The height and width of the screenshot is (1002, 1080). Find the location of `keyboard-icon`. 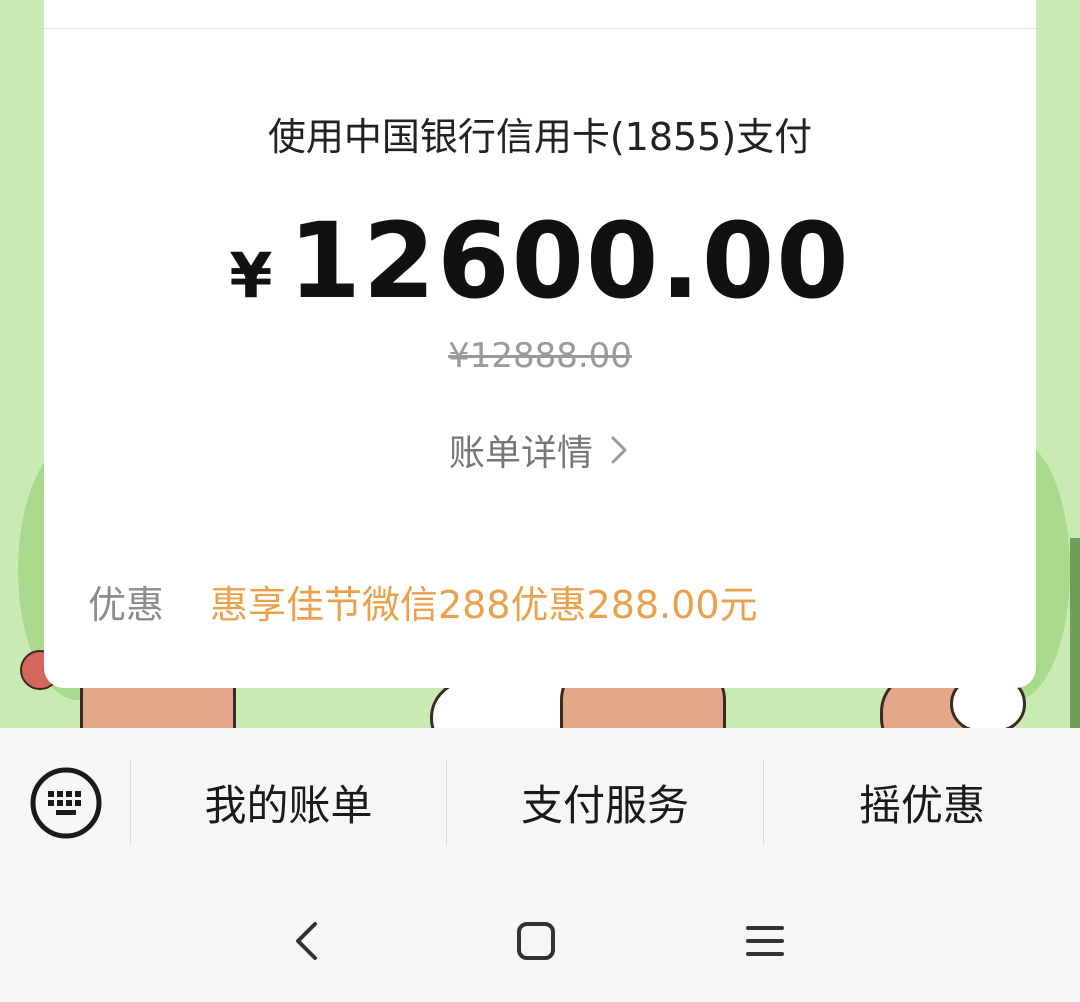

keyboard-icon is located at coordinates (66, 803).